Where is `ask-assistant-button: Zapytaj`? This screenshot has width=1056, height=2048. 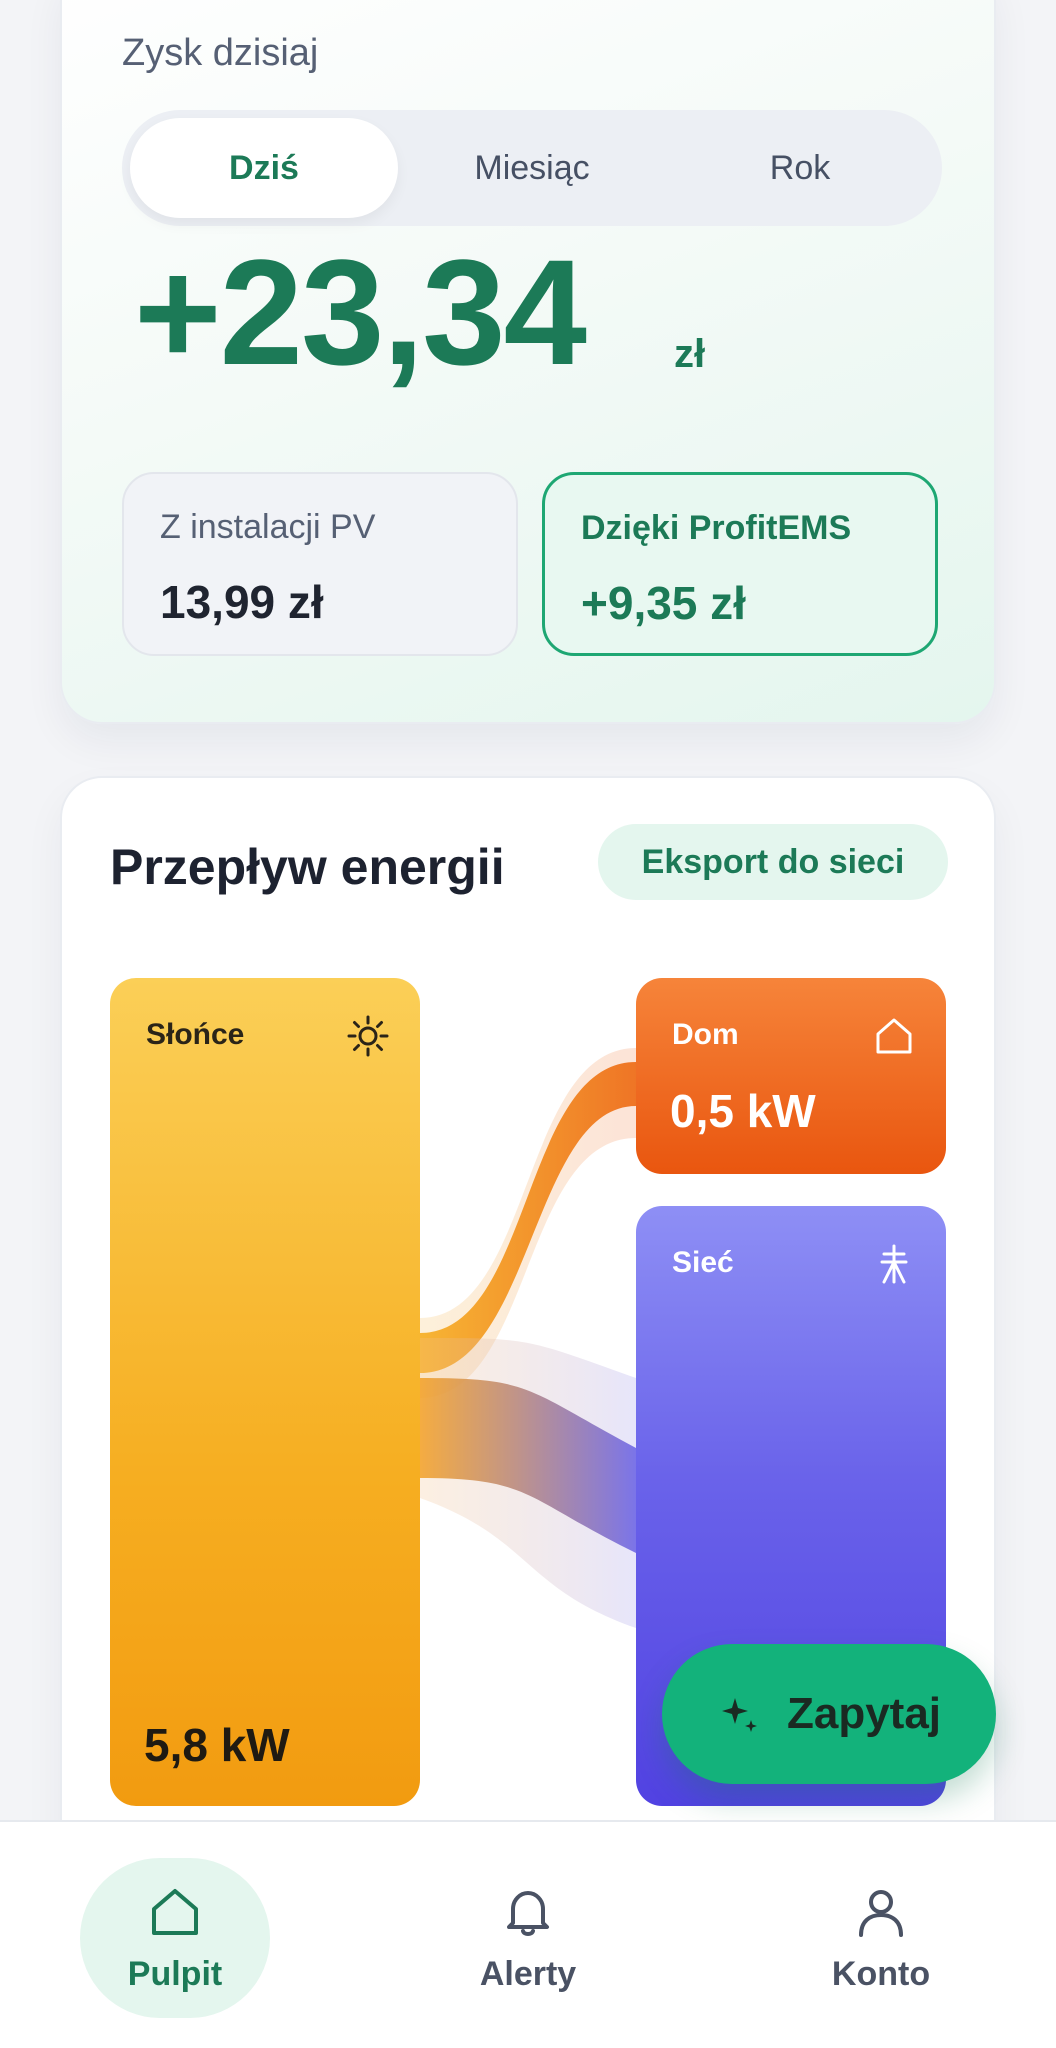
ask-assistant-button: Zapytaj is located at coordinates (829, 1714).